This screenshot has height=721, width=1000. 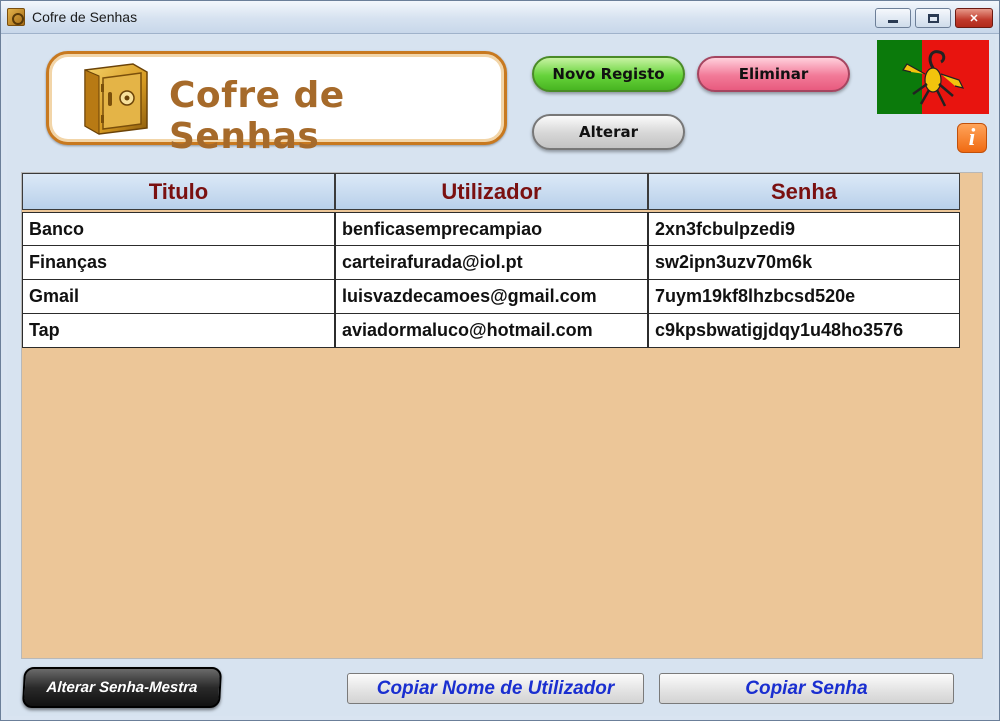 I want to click on cell-password: c9kpsbwatigjdqy1u48ho3576, so click(x=804, y=331).